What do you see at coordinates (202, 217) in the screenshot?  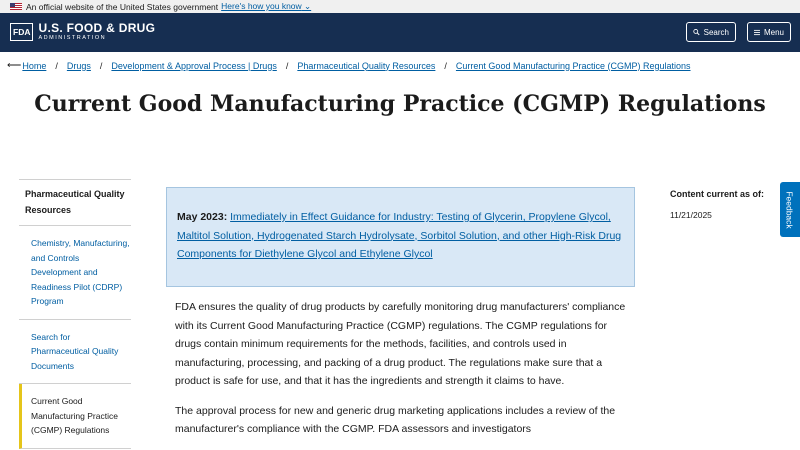 I see `alert-label: May 2023:` at bounding box center [202, 217].